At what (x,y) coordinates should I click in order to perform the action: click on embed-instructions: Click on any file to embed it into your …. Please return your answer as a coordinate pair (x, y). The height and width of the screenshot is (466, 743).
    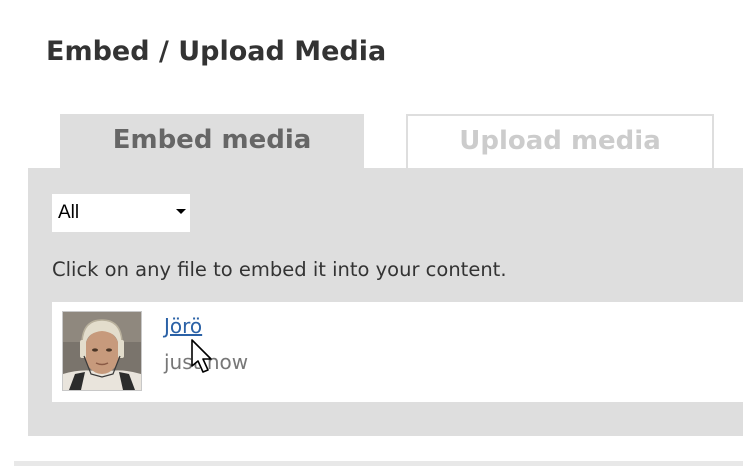
    Looking at the image, I should click on (279, 269).